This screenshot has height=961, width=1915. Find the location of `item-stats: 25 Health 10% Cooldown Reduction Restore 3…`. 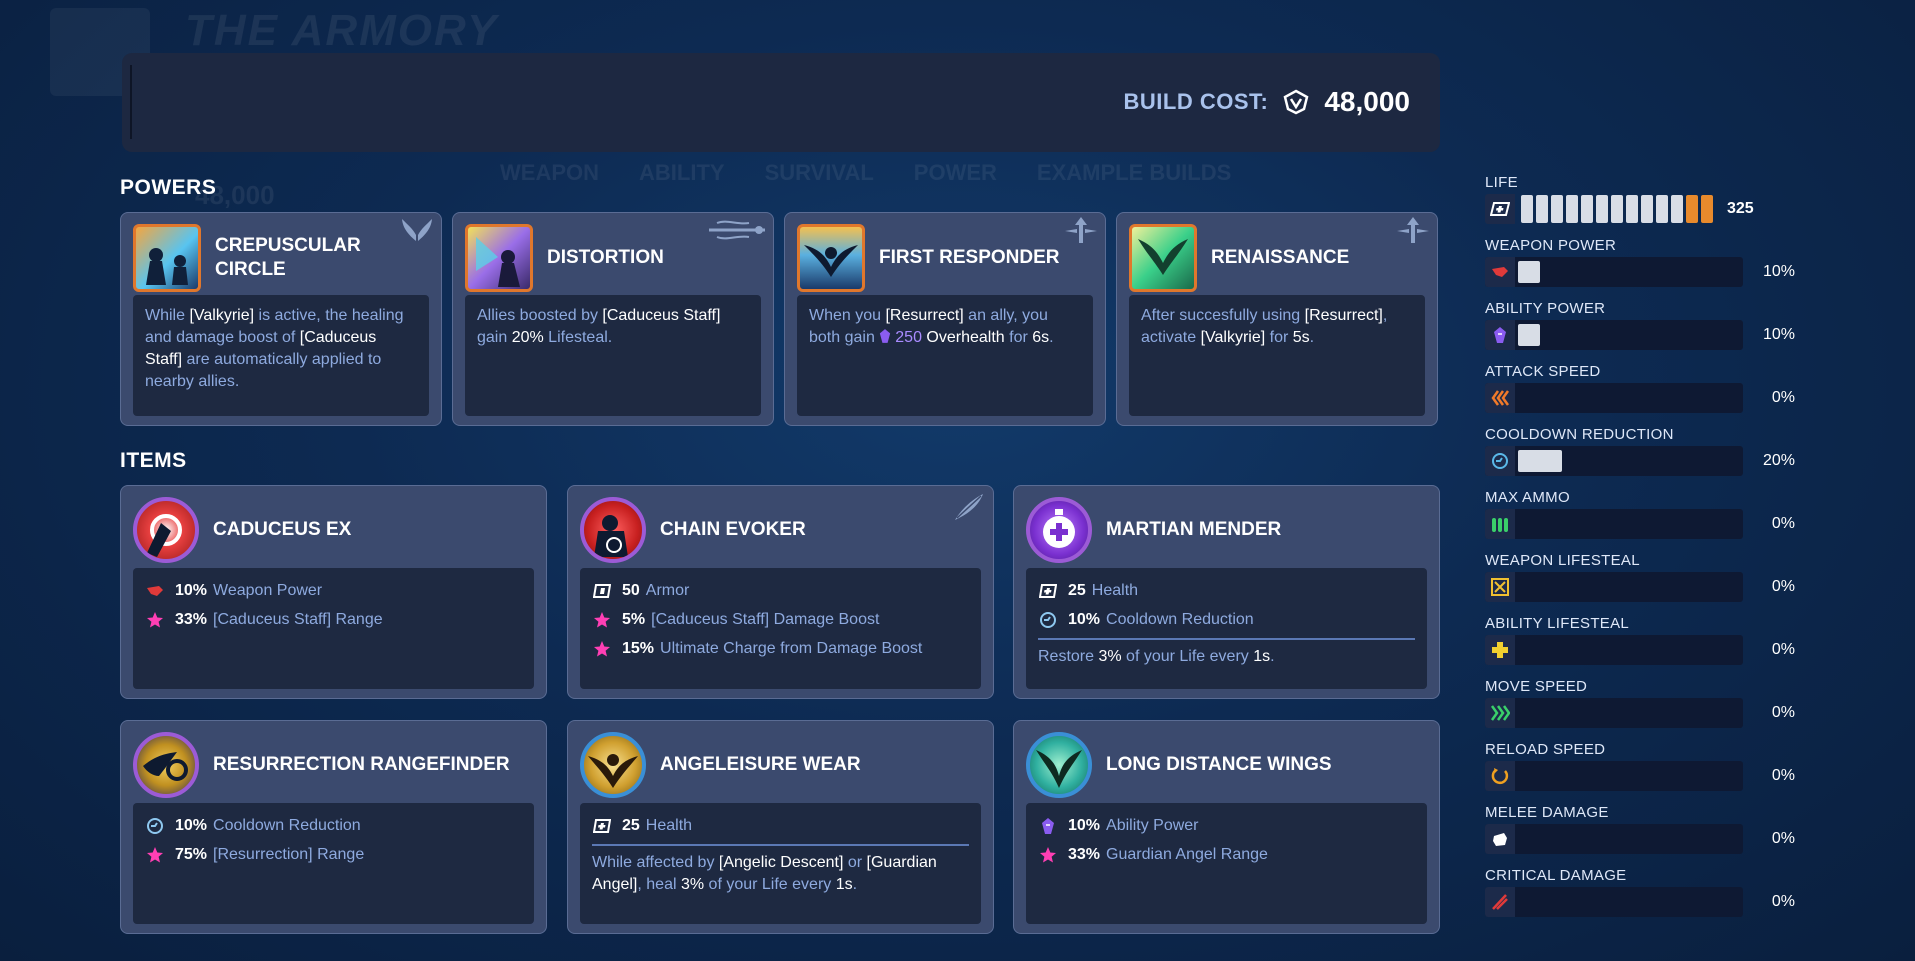

item-stats: 25 Health 10% Cooldown Reduction Restore 3… is located at coordinates (1226, 628).